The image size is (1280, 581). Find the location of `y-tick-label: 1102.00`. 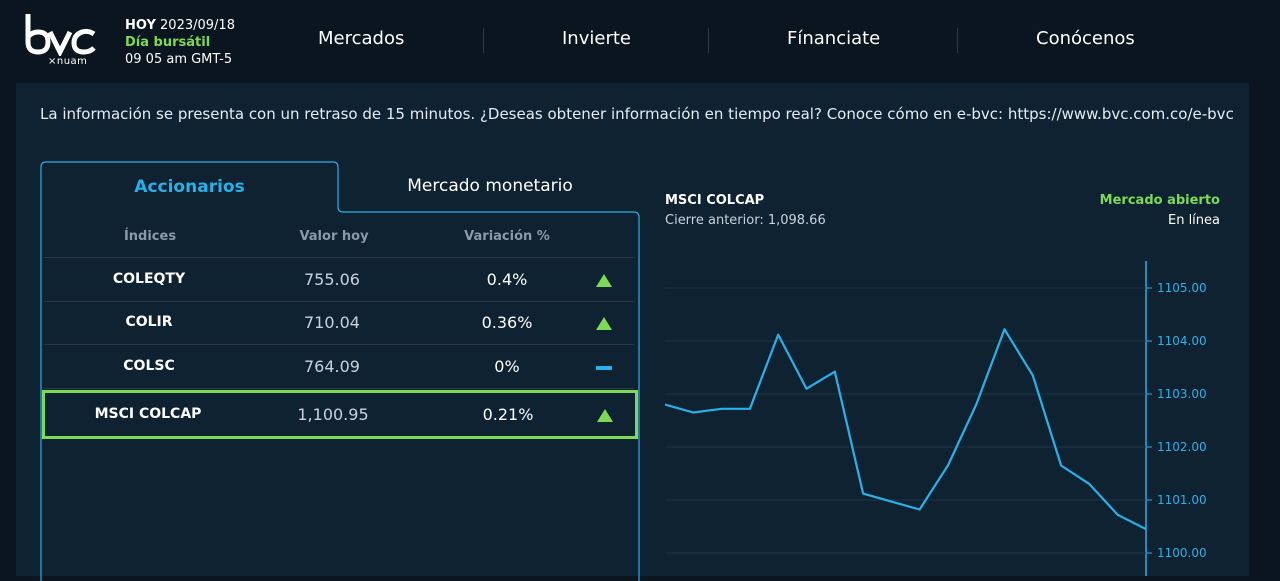

y-tick-label: 1102.00 is located at coordinates (1182, 447).